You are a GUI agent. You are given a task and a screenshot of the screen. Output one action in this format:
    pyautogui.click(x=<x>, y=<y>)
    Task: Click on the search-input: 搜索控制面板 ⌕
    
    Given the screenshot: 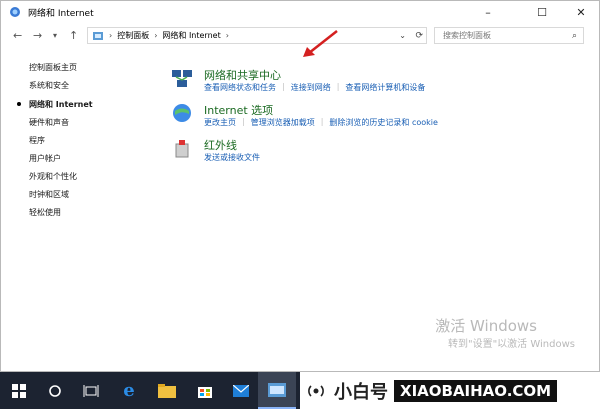 What is the action you would take?
    pyautogui.click(x=509, y=35)
    